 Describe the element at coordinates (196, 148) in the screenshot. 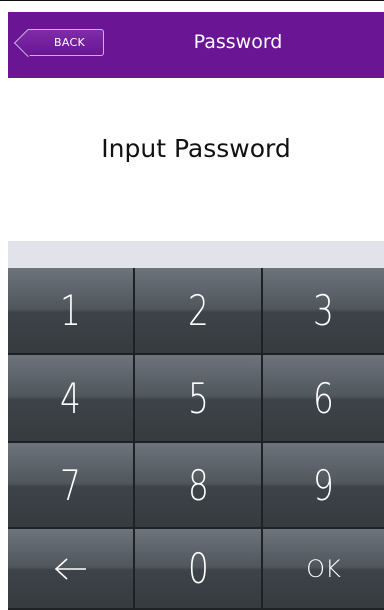

I see `input-password-prompt: Input Password` at that location.